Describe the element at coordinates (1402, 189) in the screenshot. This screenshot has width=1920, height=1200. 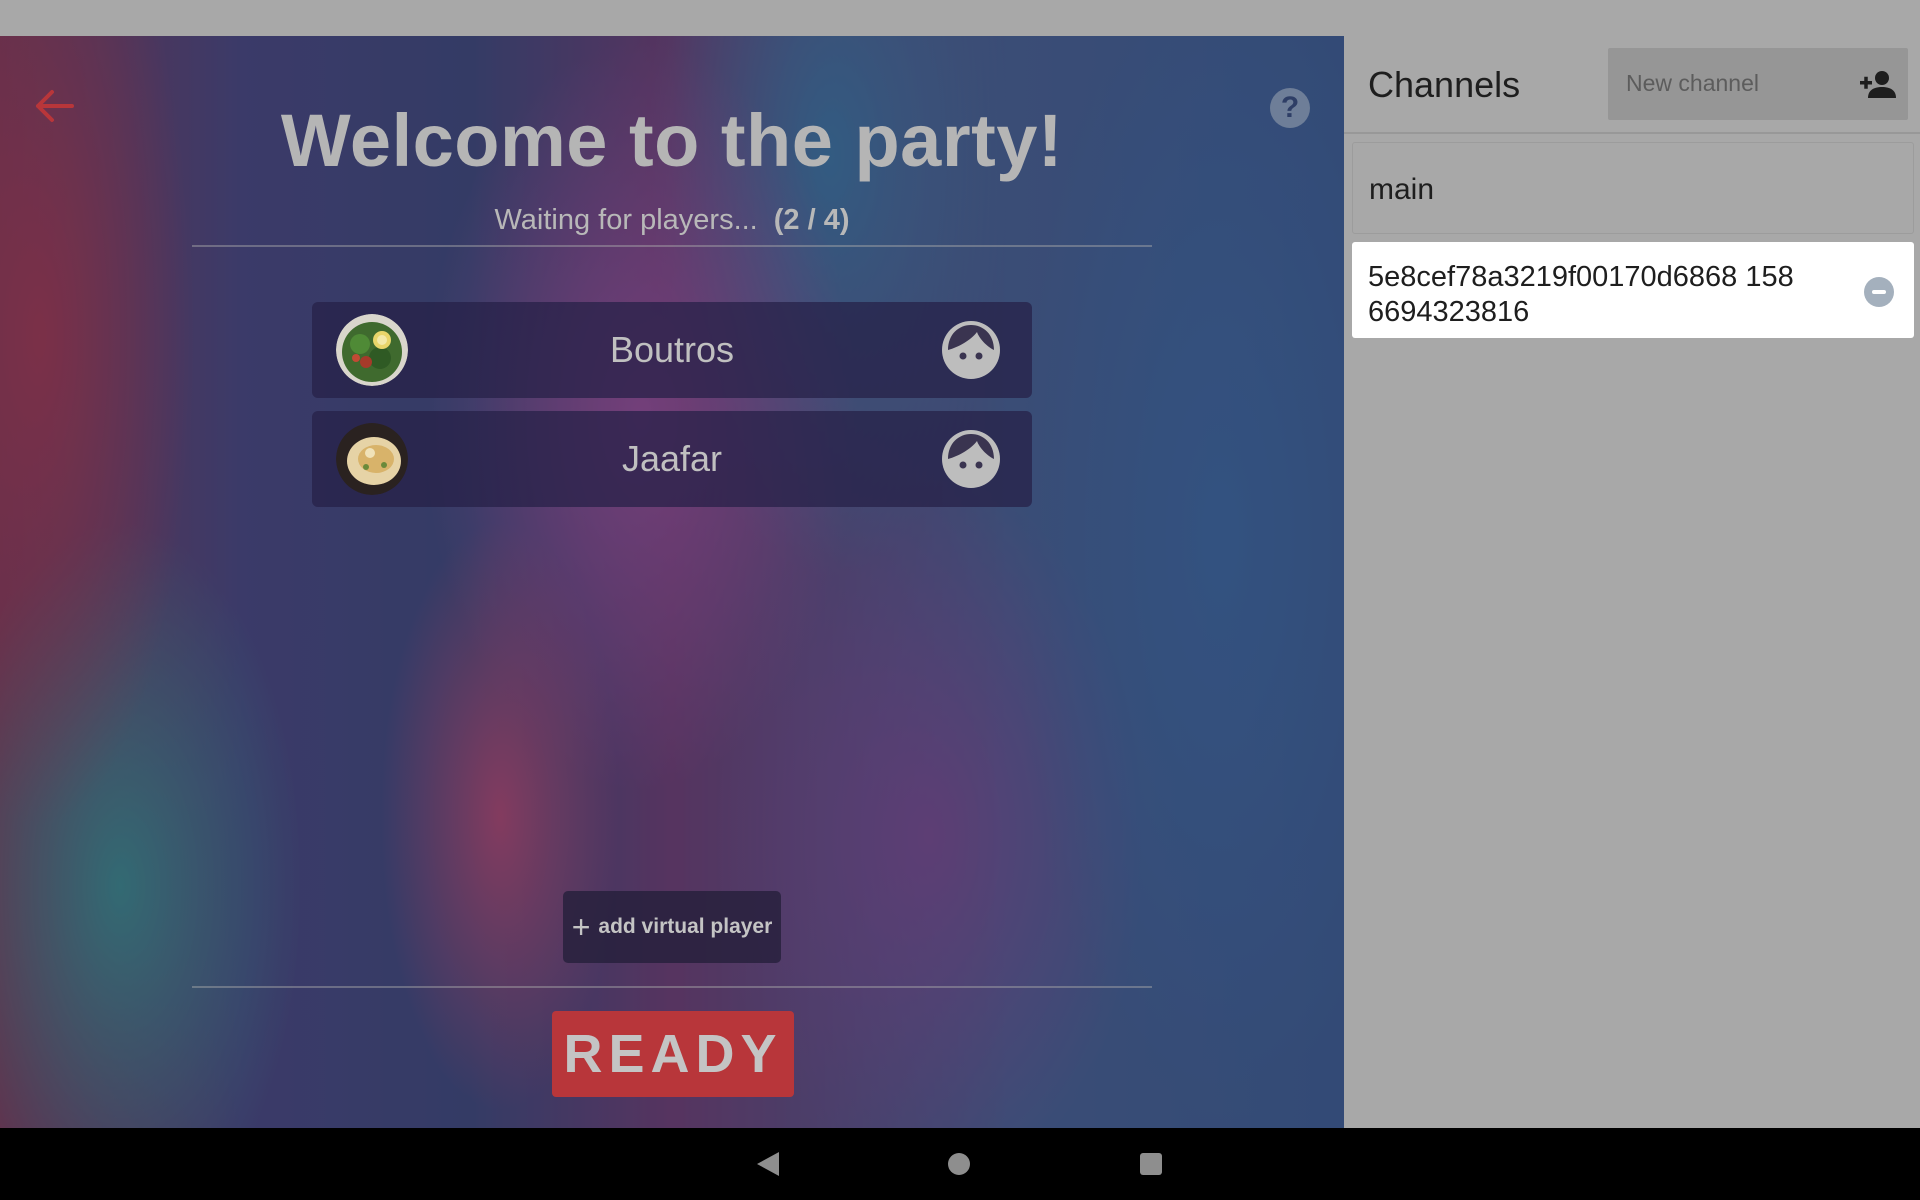
I see `channel-name: main` at that location.